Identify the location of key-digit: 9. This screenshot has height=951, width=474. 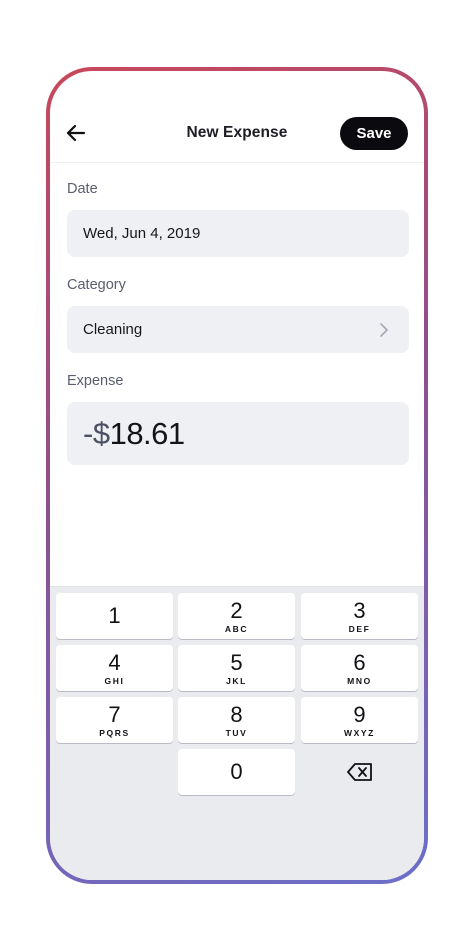
(359, 714).